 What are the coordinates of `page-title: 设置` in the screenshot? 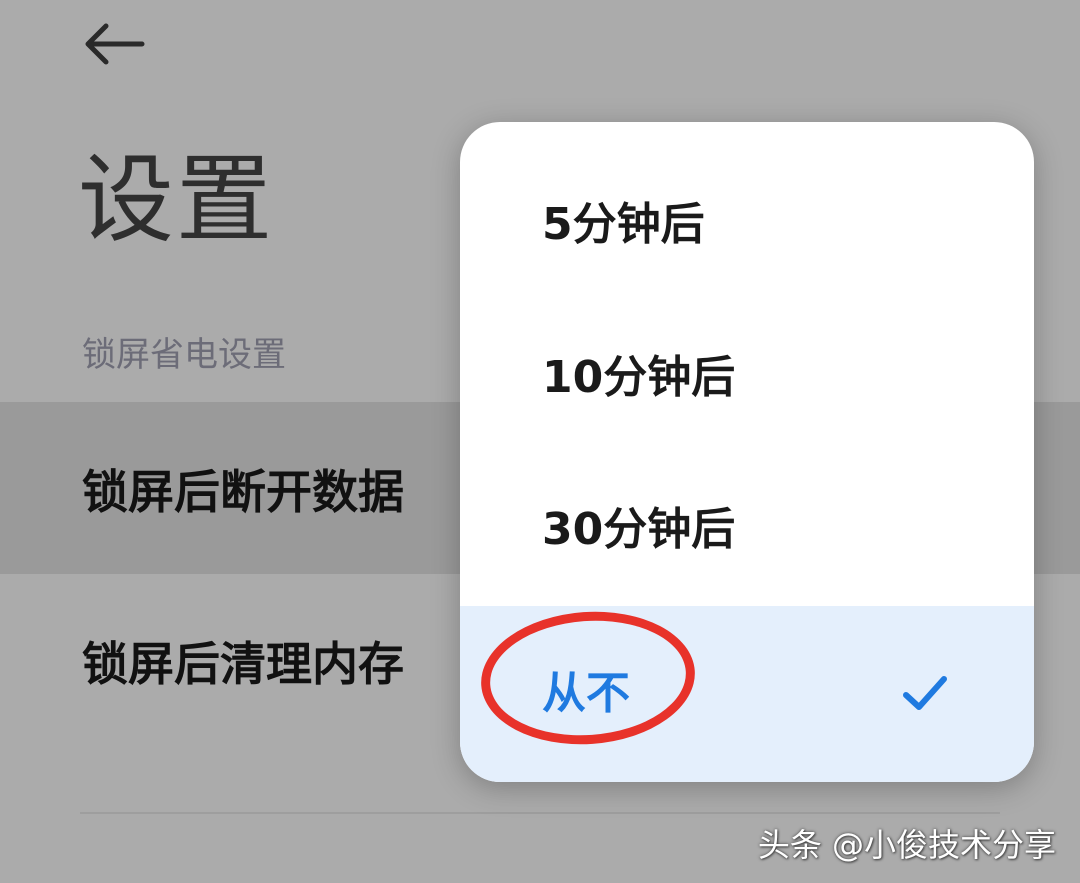 It's located at (176, 200).